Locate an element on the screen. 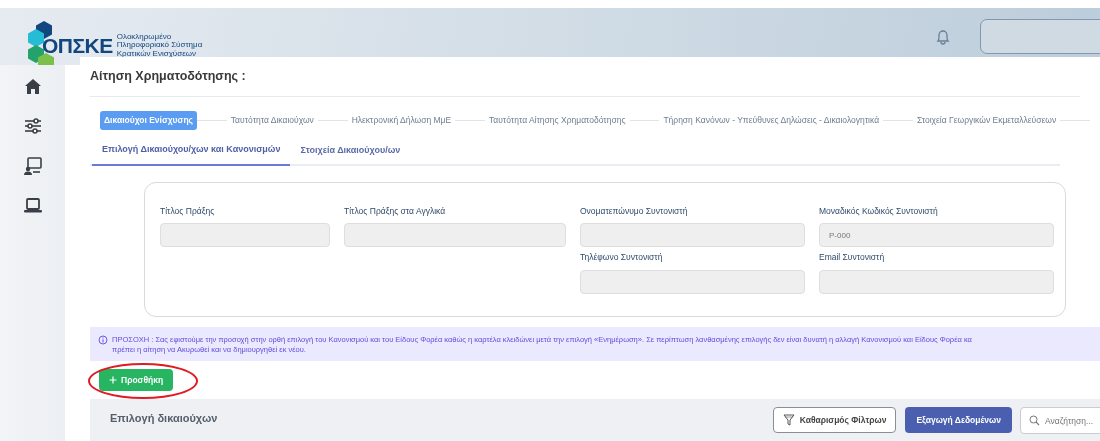 This screenshot has height=441, width=1100. input-field: P-000 is located at coordinates (936, 235).